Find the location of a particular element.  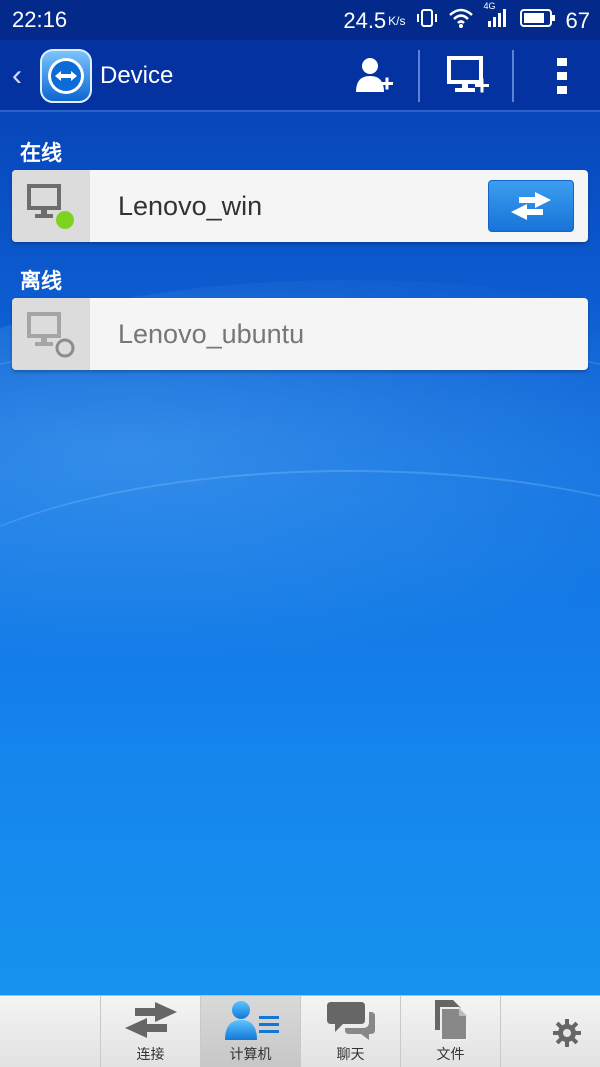

tab-label: 聊天 is located at coordinates (350, 1054).